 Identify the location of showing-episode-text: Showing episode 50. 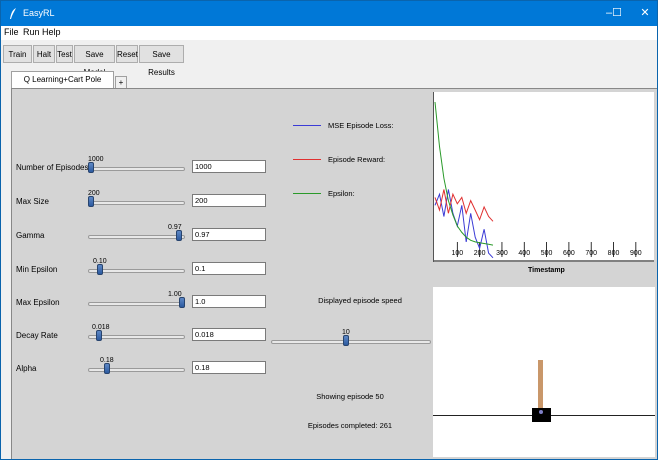
(350, 396).